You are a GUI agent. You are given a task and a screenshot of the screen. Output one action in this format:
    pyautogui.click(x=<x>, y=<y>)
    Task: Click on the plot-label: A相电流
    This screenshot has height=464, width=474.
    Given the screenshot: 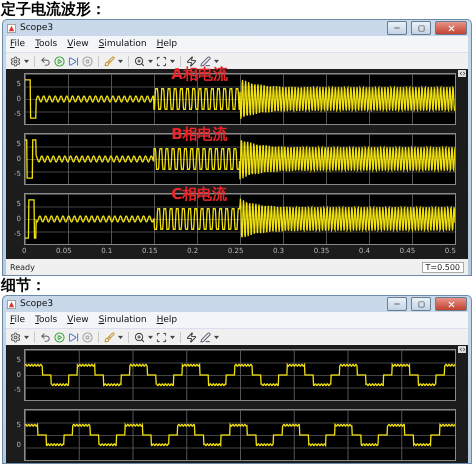 What is the action you would take?
    pyautogui.click(x=199, y=74)
    